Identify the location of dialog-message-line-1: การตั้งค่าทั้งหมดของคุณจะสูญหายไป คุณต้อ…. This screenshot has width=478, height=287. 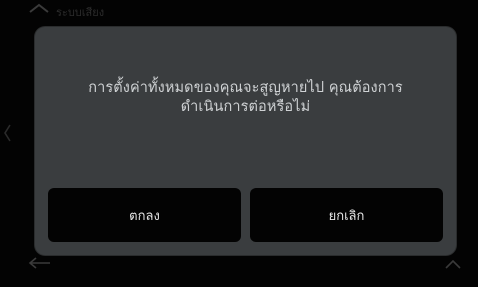
(245, 88).